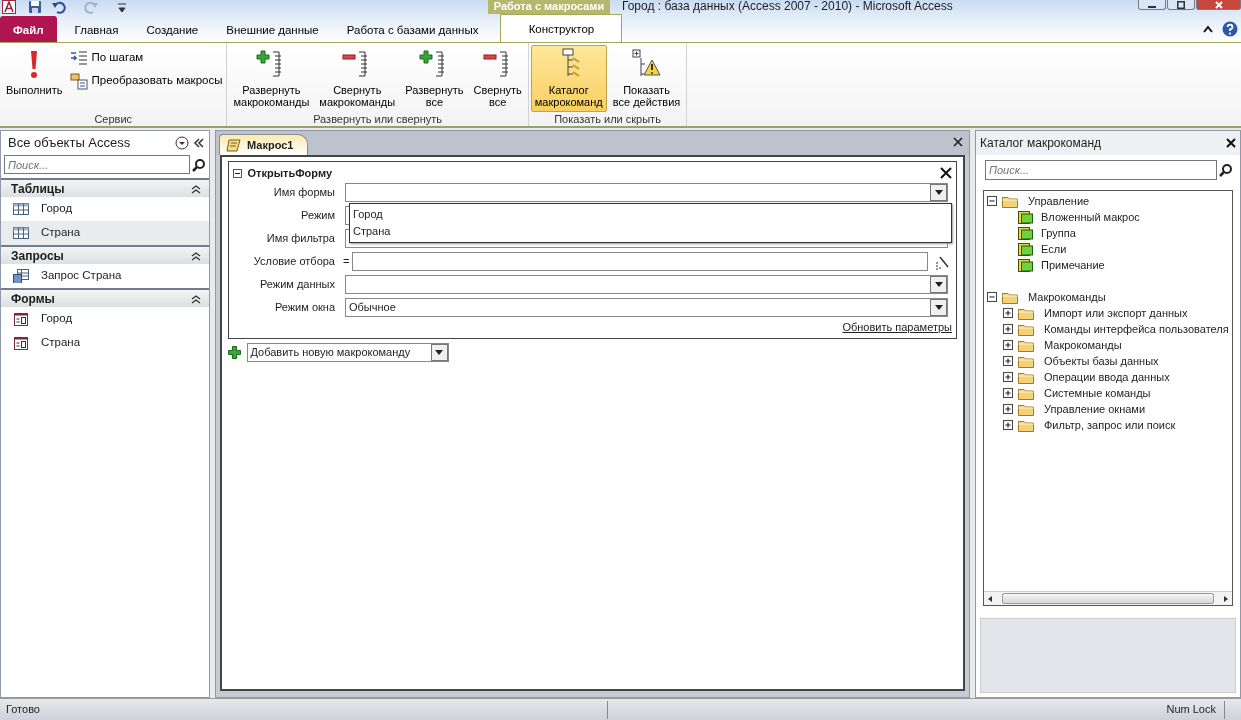 The image size is (1241, 720). Describe the element at coordinates (1059, 201) in the screenshot. I see `tree-item: Управление` at that location.